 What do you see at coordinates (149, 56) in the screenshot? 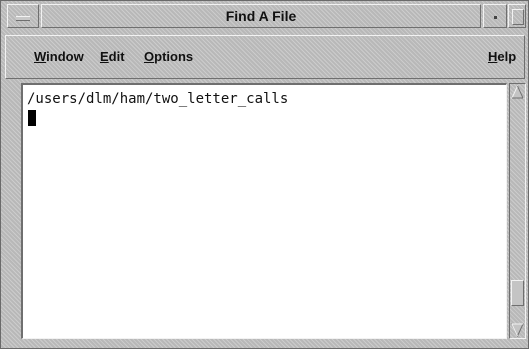
I see `menu-options-mnemonic: O` at bounding box center [149, 56].